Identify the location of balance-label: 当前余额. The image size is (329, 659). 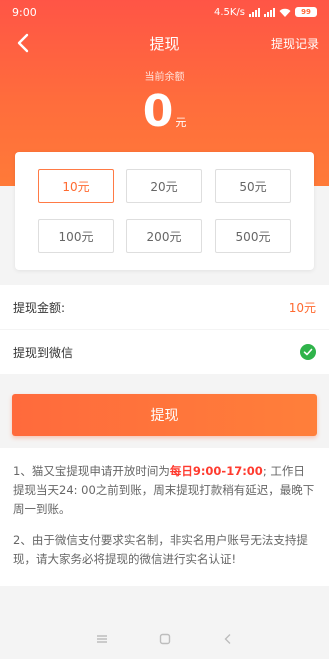
(164, 77).